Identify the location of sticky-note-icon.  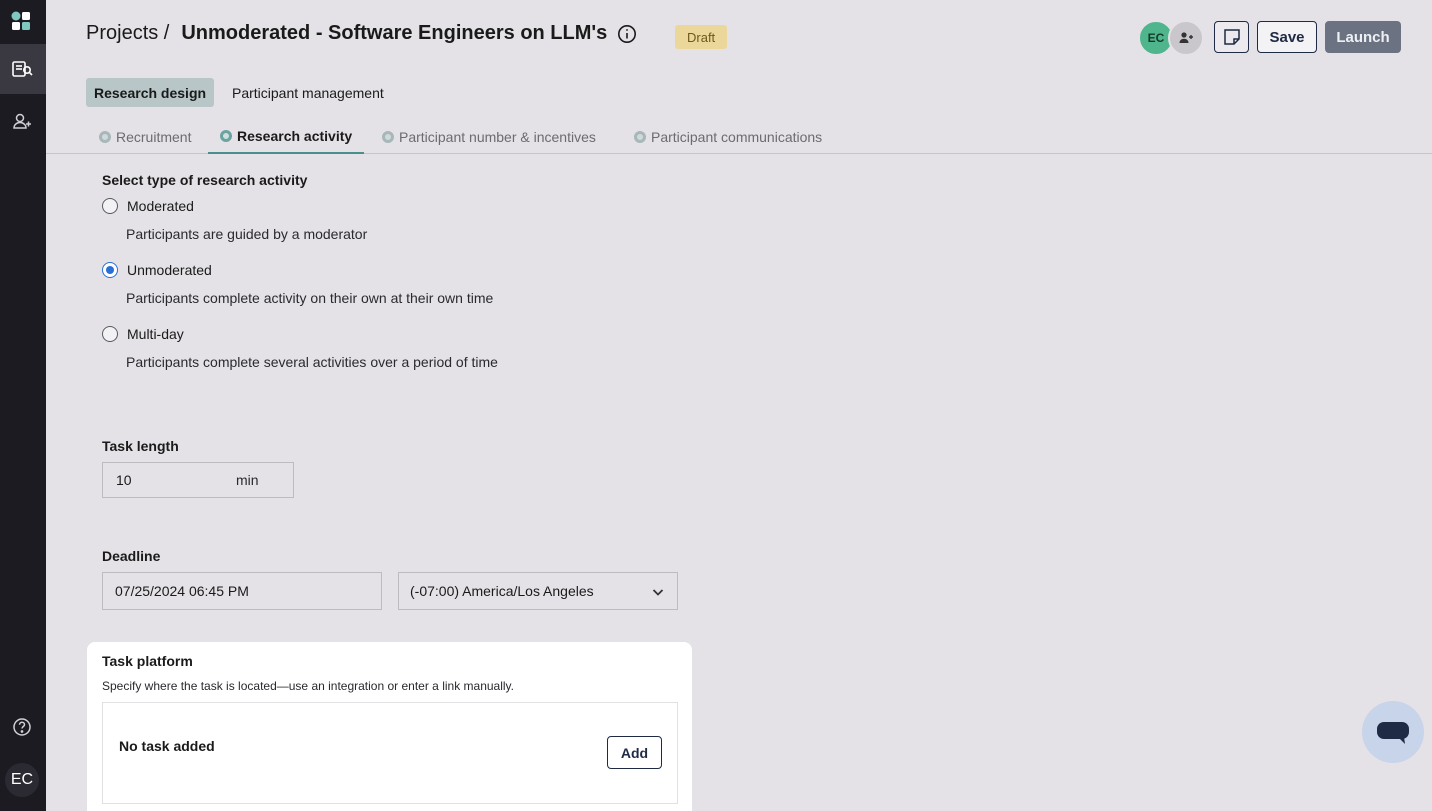
(1231, 37).